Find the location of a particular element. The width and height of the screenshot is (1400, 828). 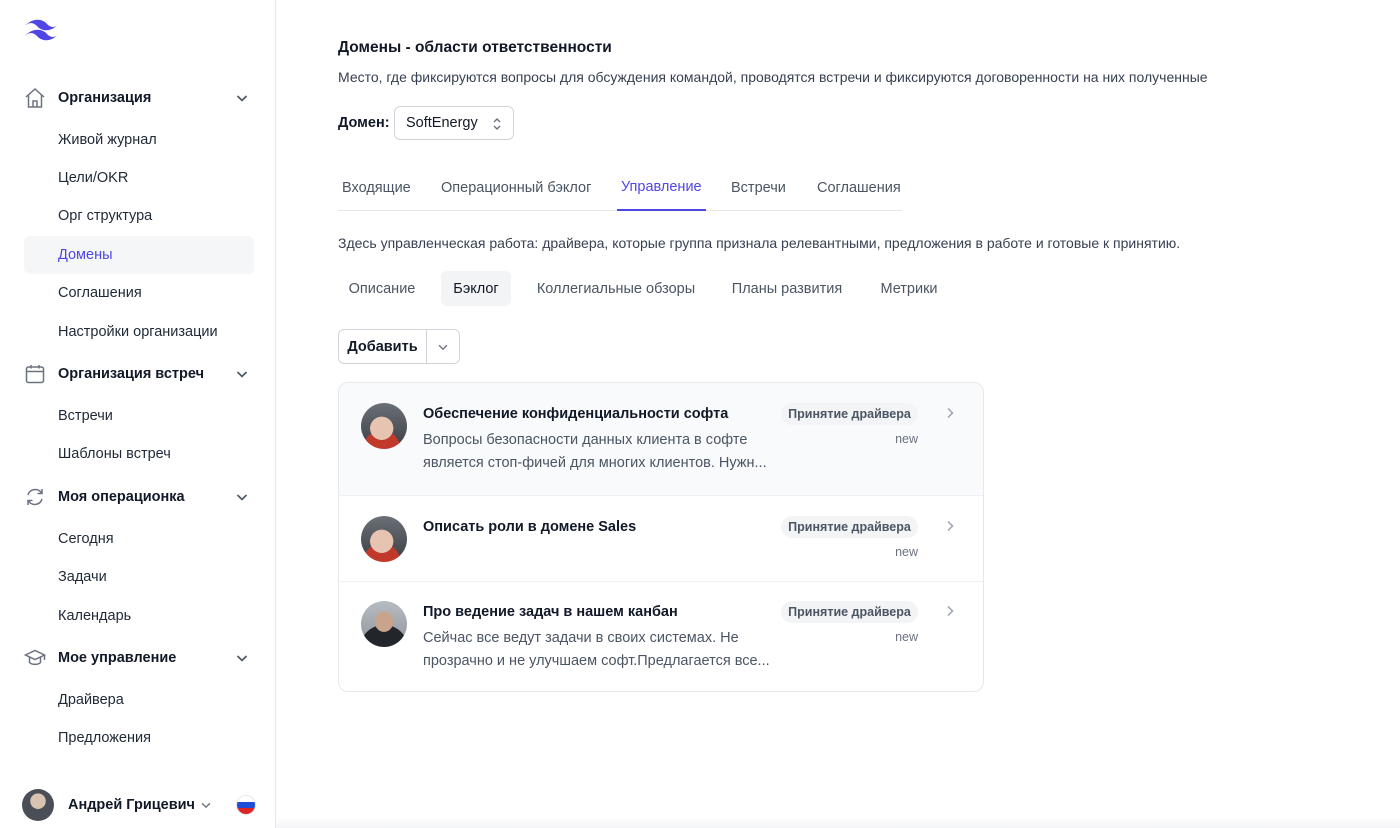

chevron-up-down-icon is located at coordinates (497, 124).